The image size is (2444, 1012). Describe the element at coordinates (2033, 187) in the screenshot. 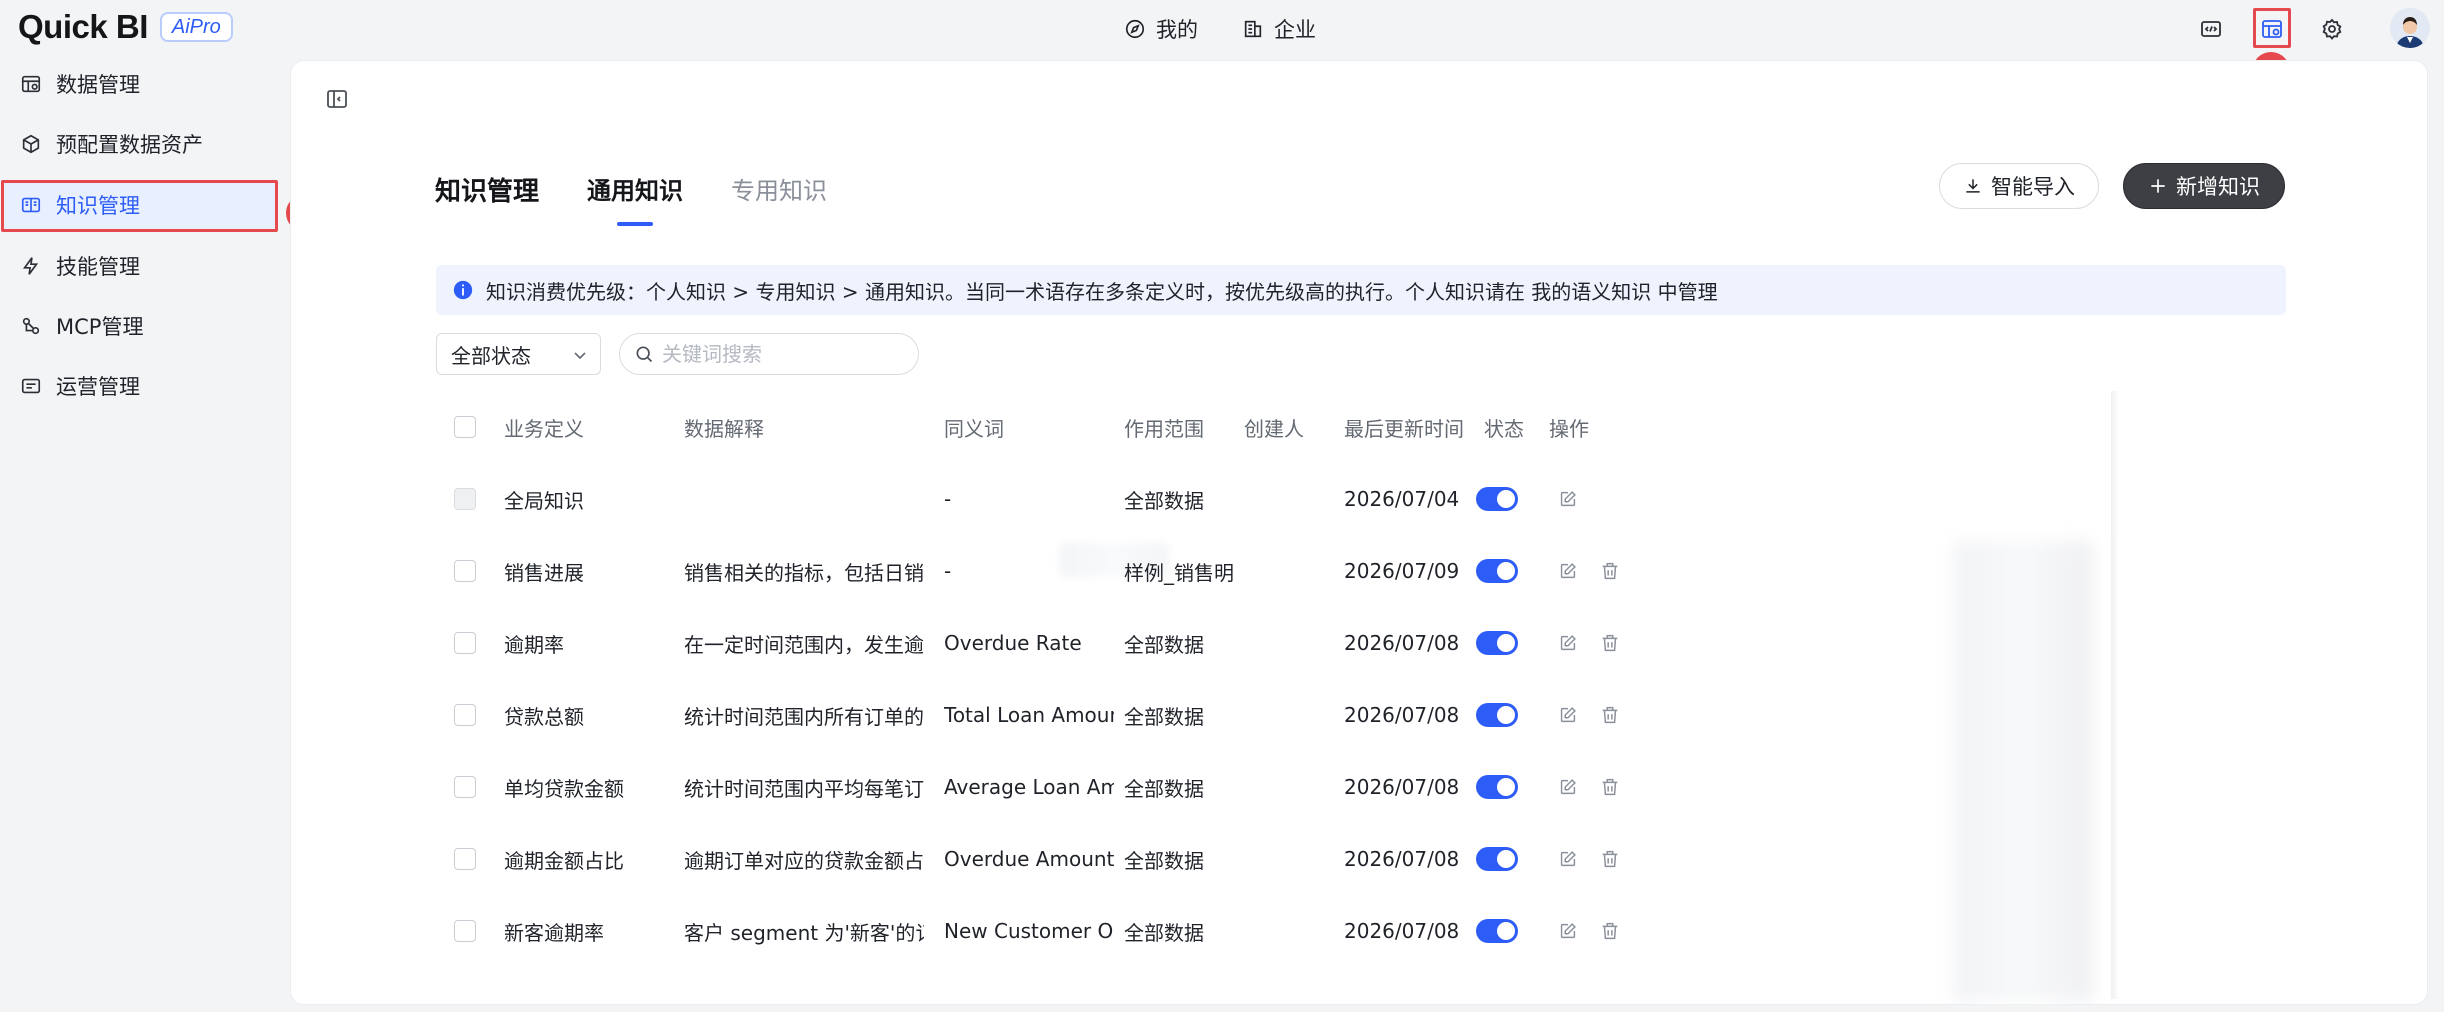

I see `smart-import-label: 智能导入` at that location.